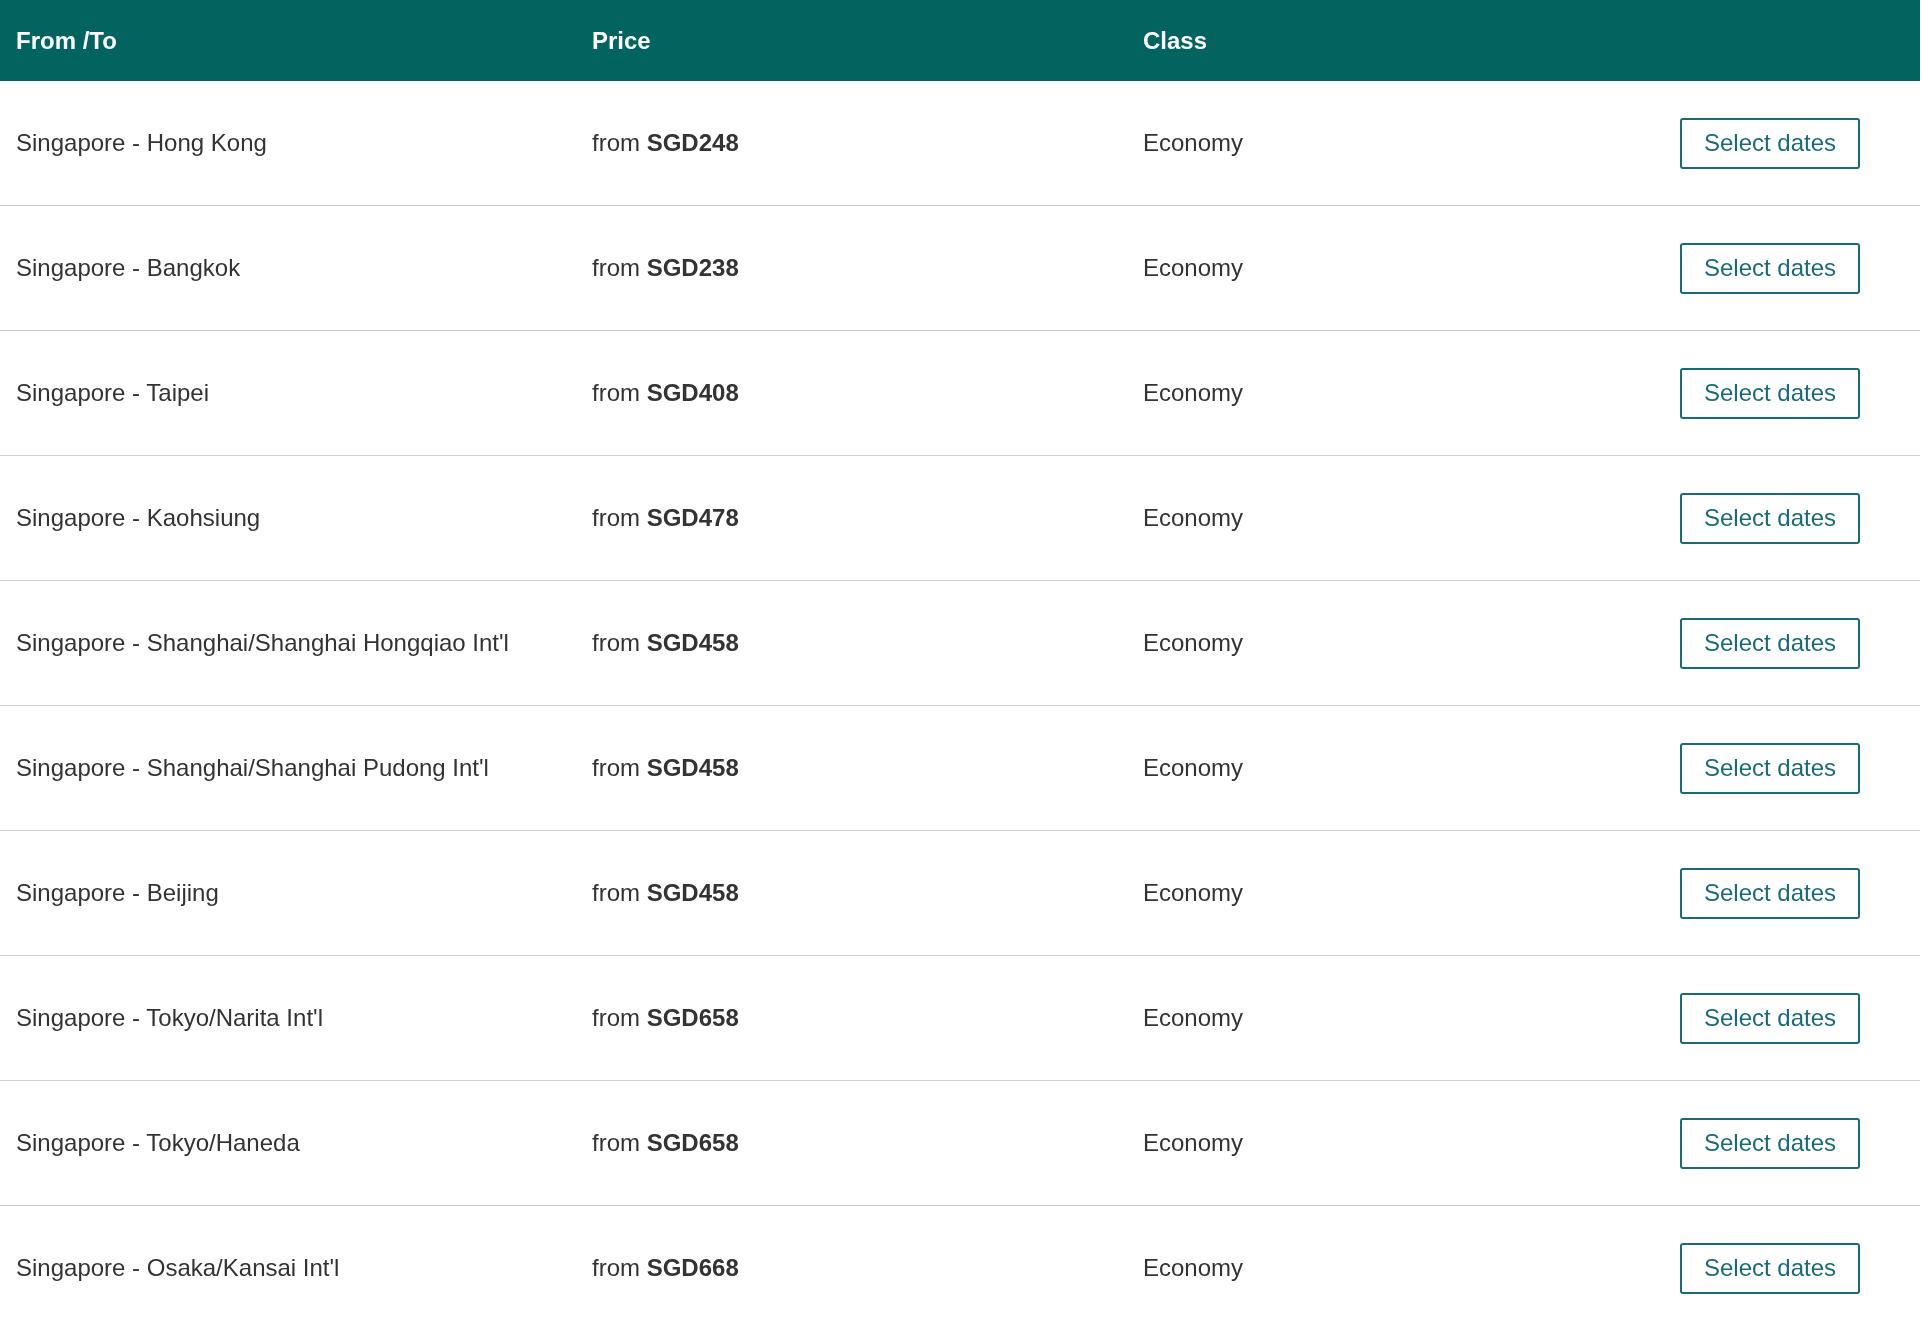 This screenshot has width=1922, height=1330. I want to click on price-cell-text: from SGD668, so click(666, 1268).